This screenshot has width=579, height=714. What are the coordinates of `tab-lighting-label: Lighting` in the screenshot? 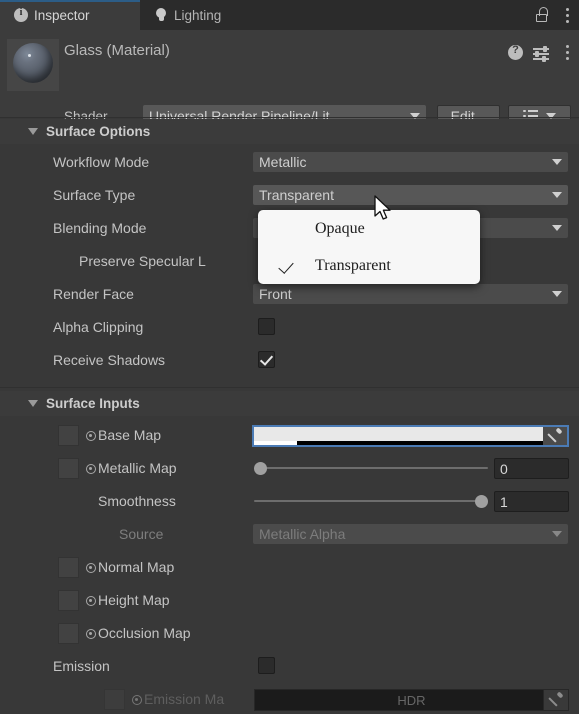 It's located at (198, 15).